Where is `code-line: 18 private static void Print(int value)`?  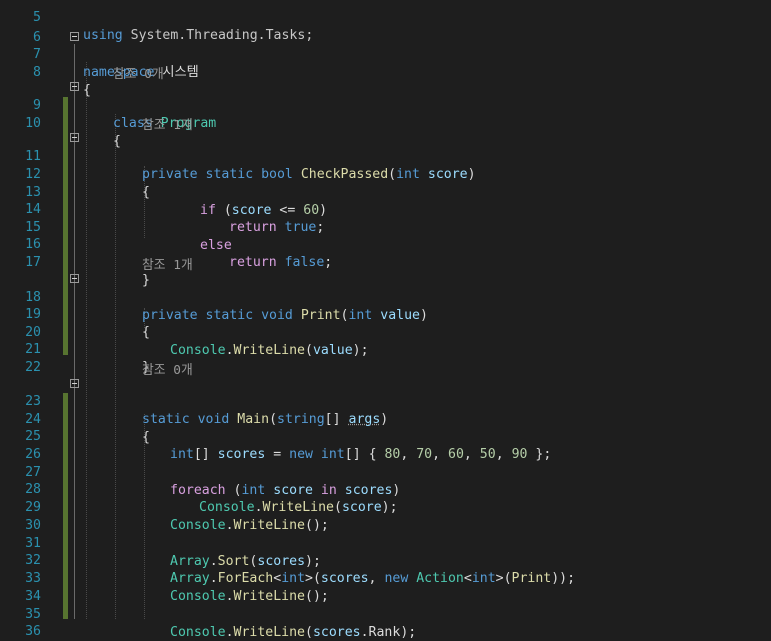 code-line: 18 private static void Print(int value) is located at coordinates (385, 297).